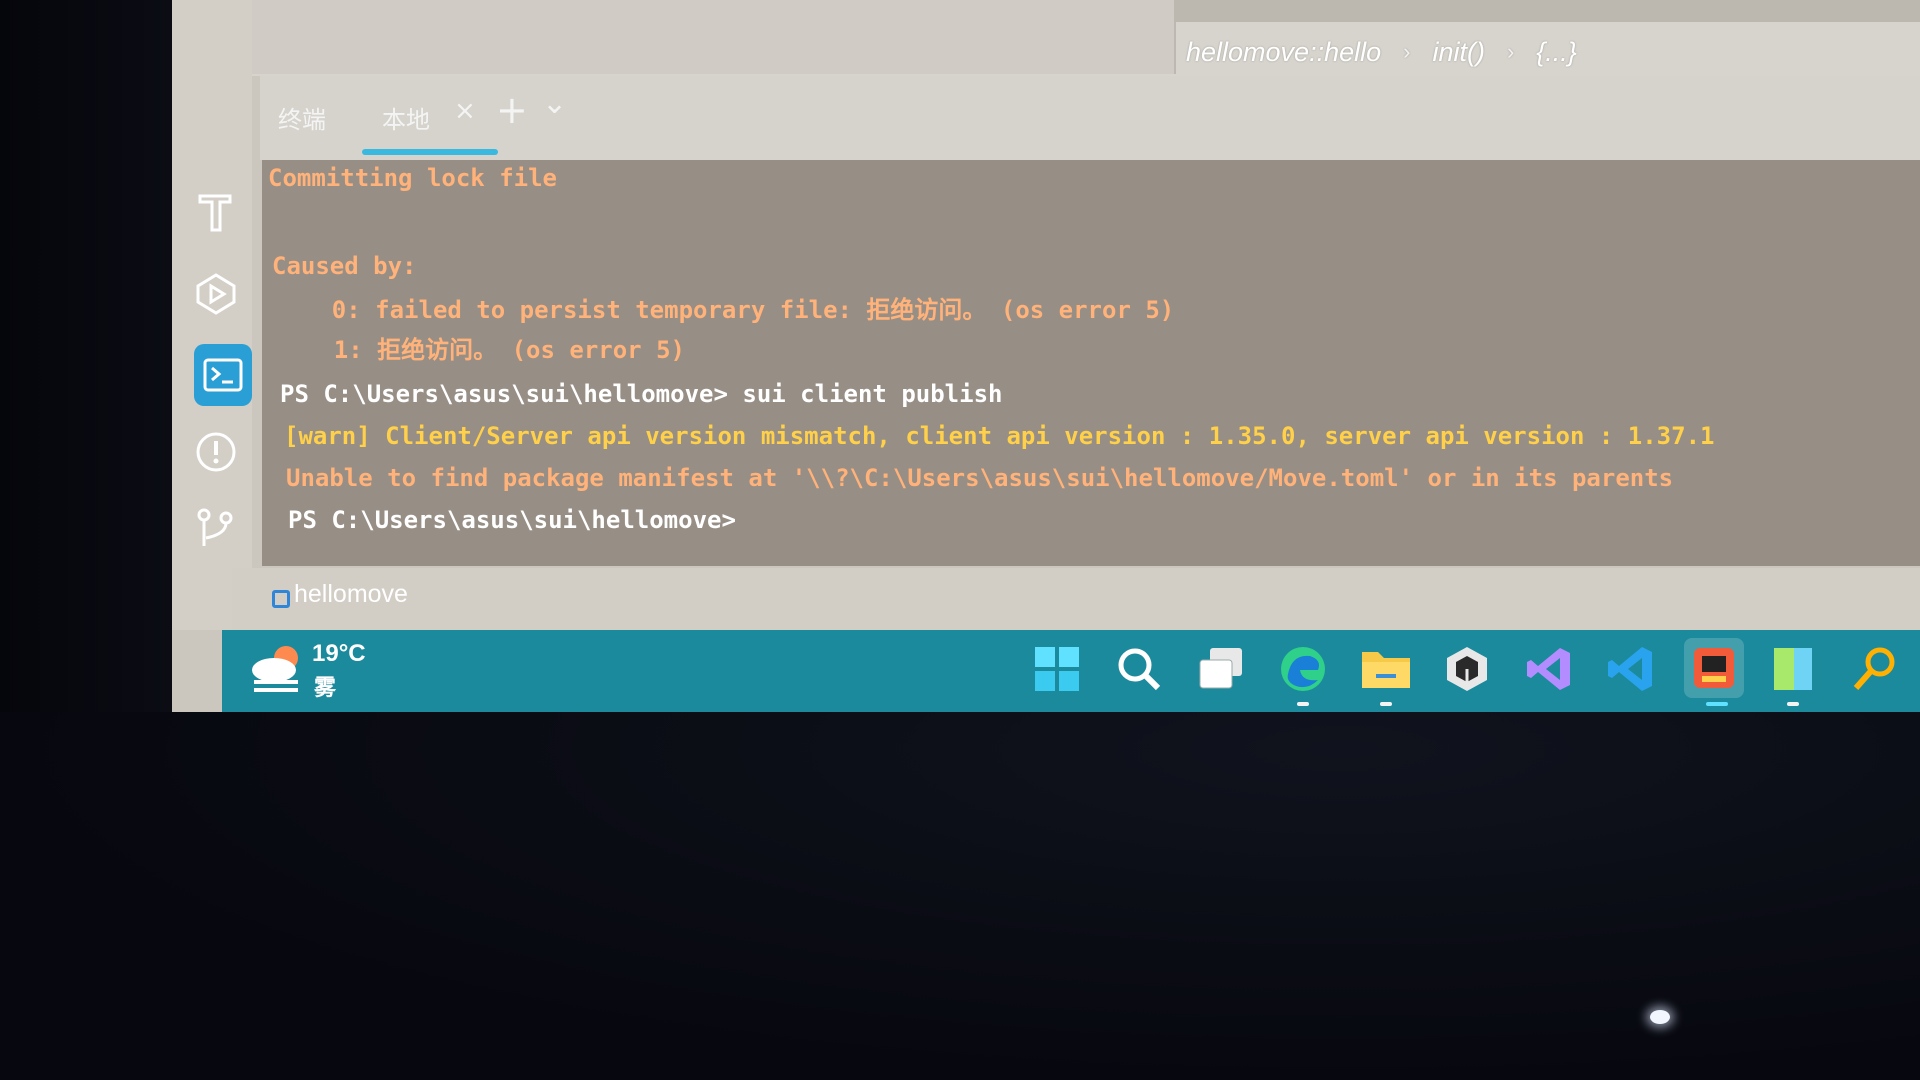  Describe the element at coordinates (1467, 669) in the screenshot. I see `unity-icon` at that location.